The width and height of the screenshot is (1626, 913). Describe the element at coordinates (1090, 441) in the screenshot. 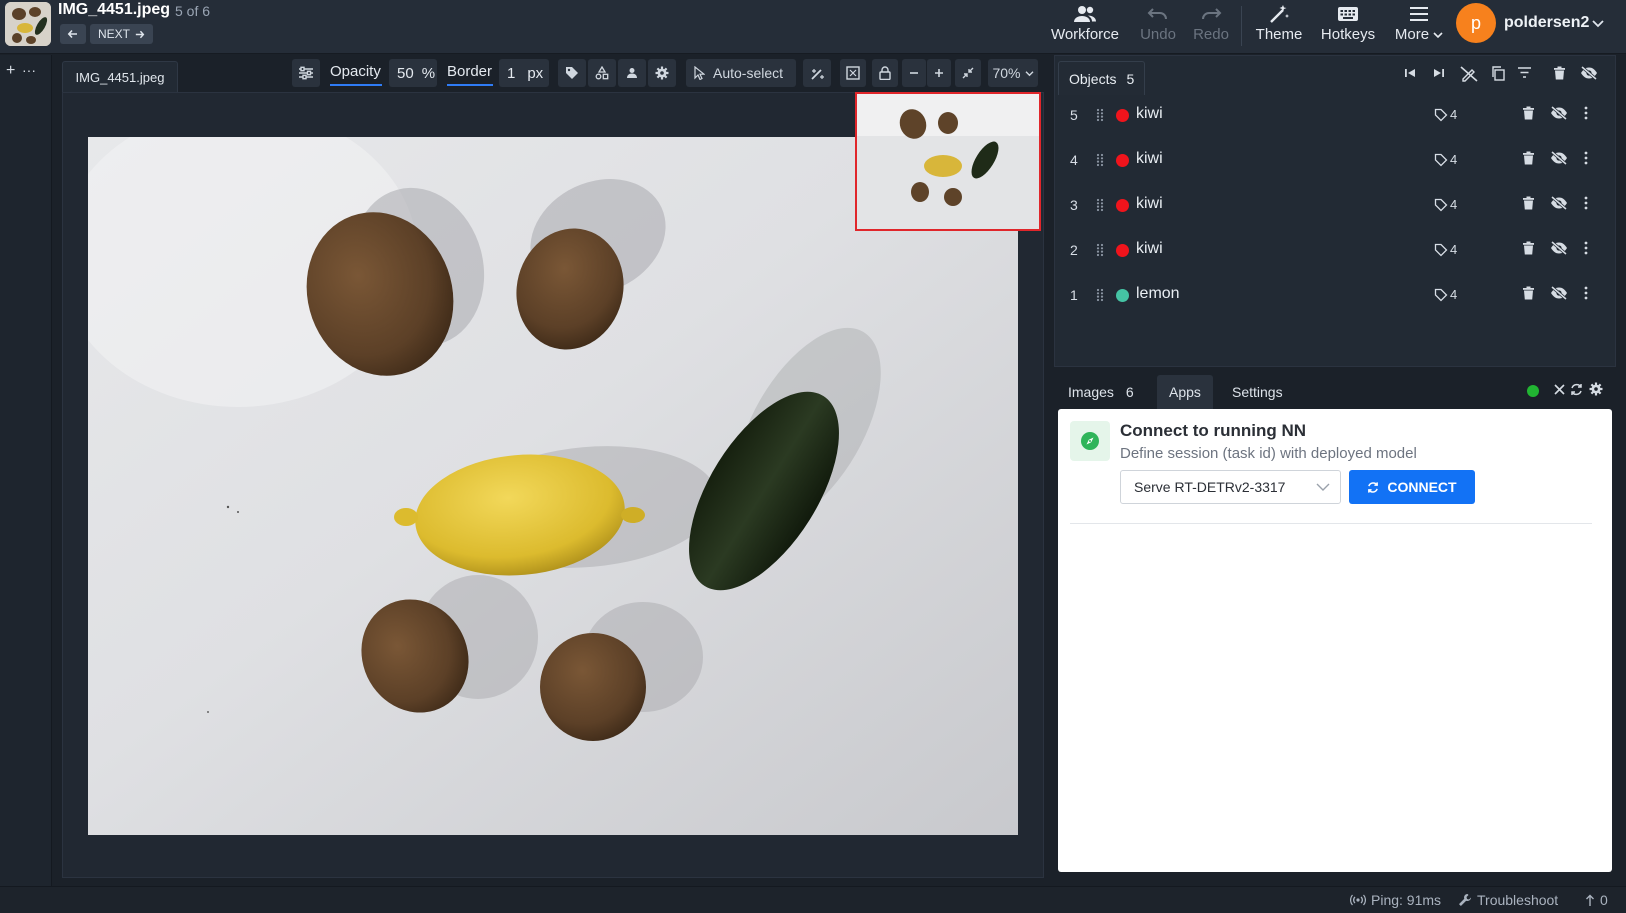

I see `compass-icon` at that location.